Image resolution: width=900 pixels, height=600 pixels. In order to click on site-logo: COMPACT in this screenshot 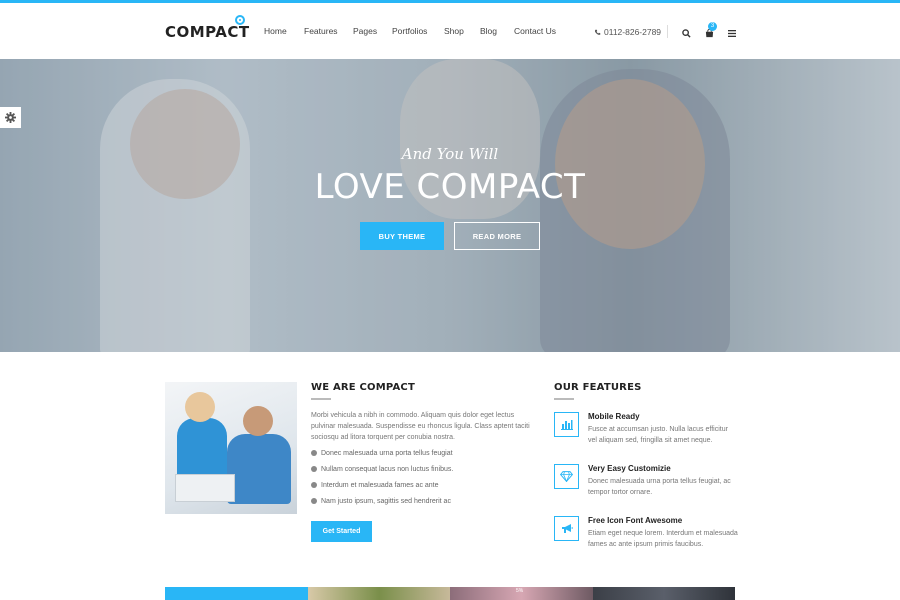, I will do `click(207, 32)`.